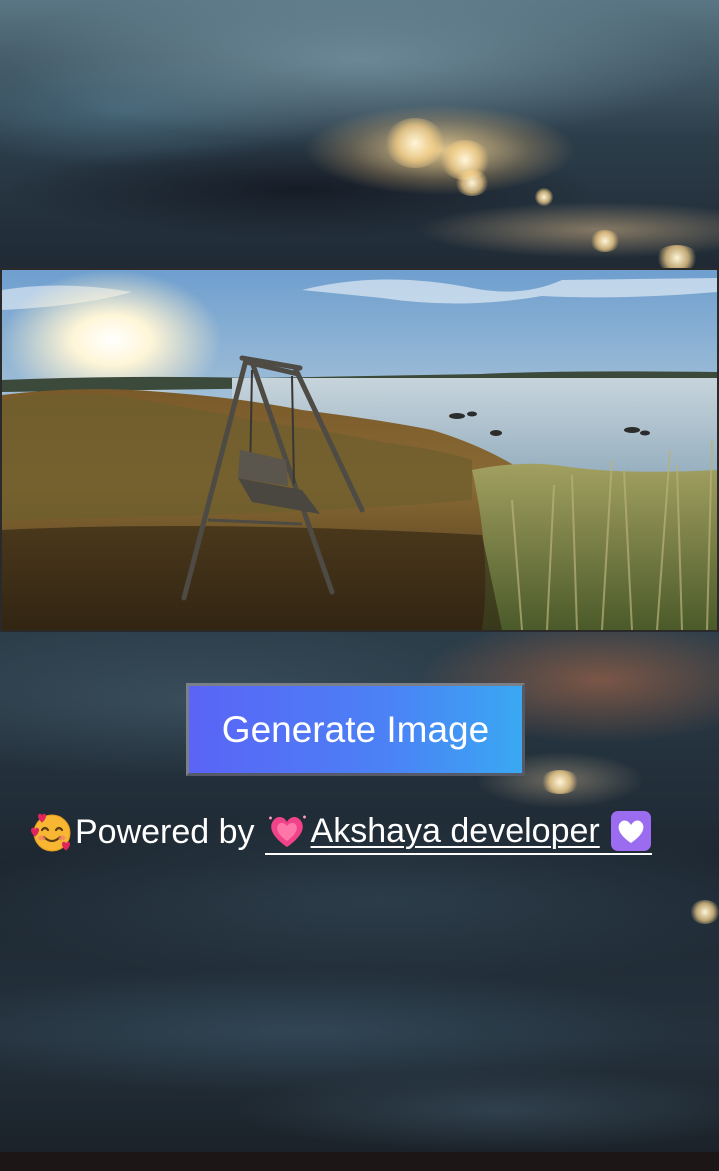 The height and width of the screenshot is (1171, 719). What do you see at coordinates (355, 729) in the screenshot?
I see `generate-image-button: Generate Image` at bounding box center [355, 729].